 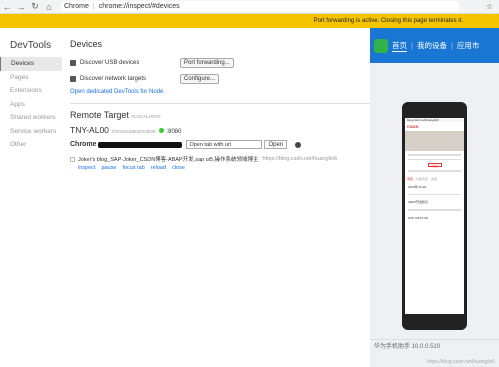 I want to click on back-icon: ←, so click(x=7, y=7).